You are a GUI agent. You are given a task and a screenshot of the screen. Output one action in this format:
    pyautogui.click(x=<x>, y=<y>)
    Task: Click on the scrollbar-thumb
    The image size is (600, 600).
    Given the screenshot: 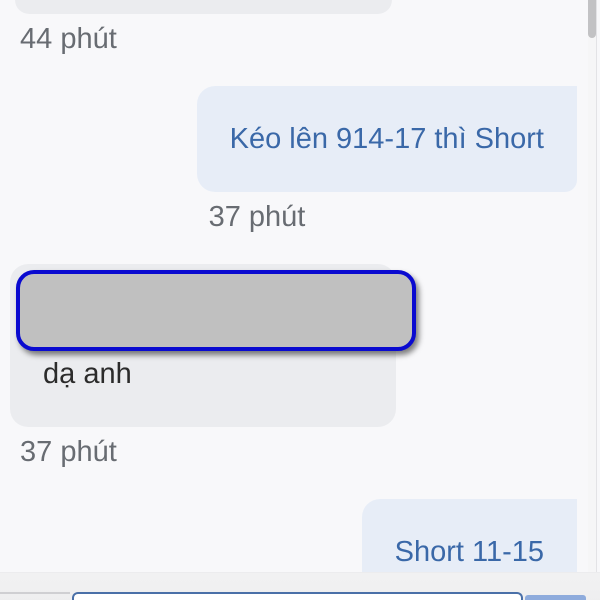 What is the action you would take?
    pyautogui.click(x=592, y=19)
    